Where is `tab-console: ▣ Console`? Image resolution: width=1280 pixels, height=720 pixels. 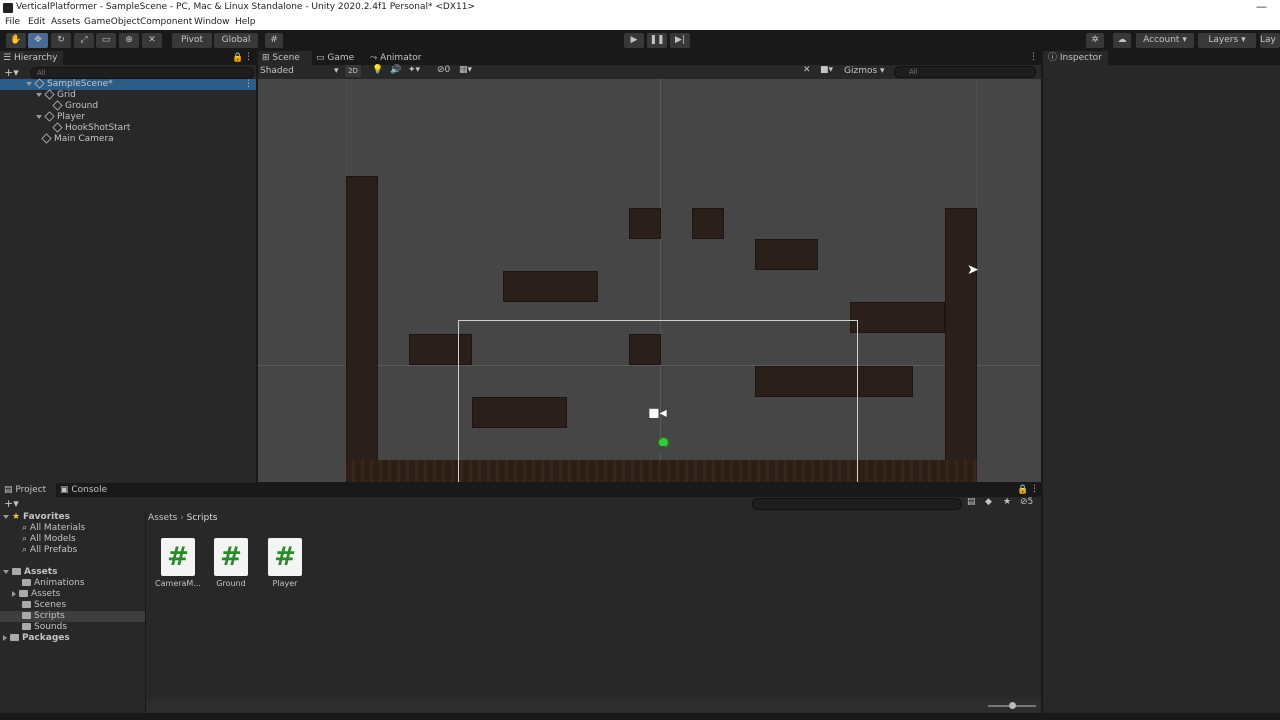
tab-console: ▣ Console is located at coordinates (85, 490).